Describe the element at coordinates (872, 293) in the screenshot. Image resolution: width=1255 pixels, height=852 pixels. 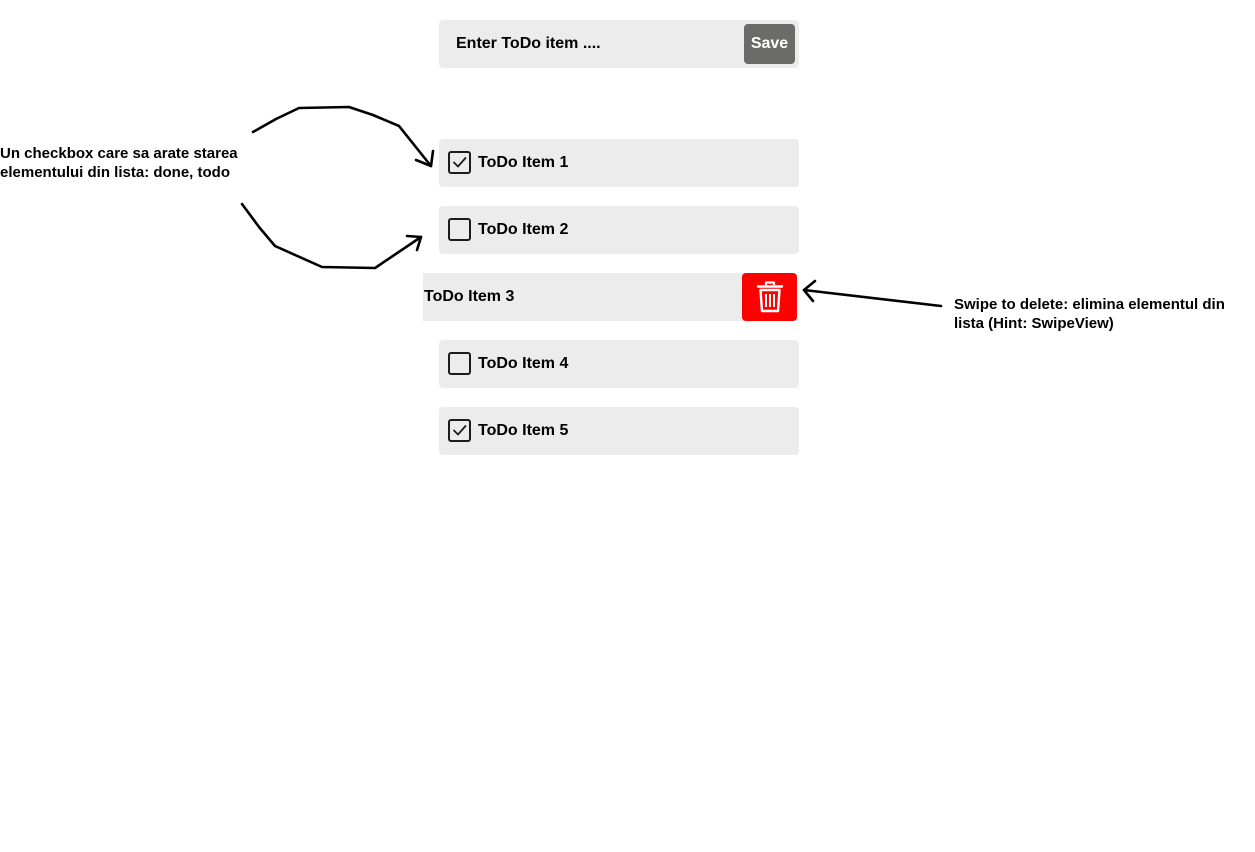
I see `arrow-to-delete-button` at that location.